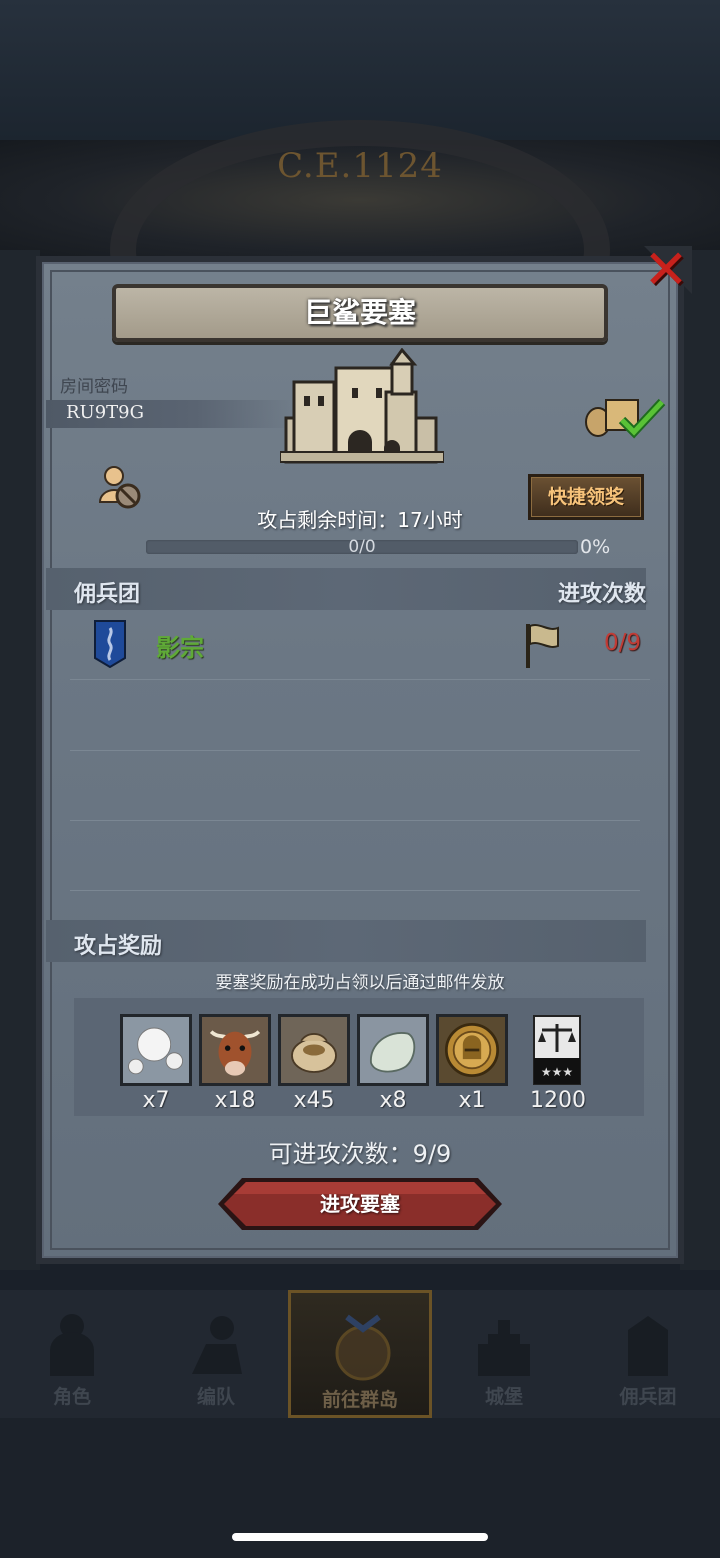 The height and width of the screenshot is (1558, 720). What do you see at coordinates (595, 547) in the screenshot?
I see `progress-percent: 0%` at bounding box center [595, 547].